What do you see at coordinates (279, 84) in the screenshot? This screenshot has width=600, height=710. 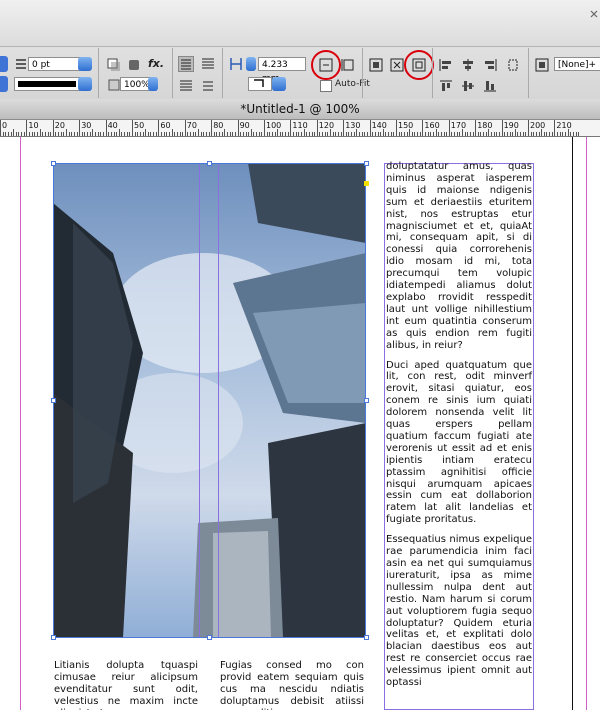 I see `corner-shape-dropdown` at bounding box center [279, 84].